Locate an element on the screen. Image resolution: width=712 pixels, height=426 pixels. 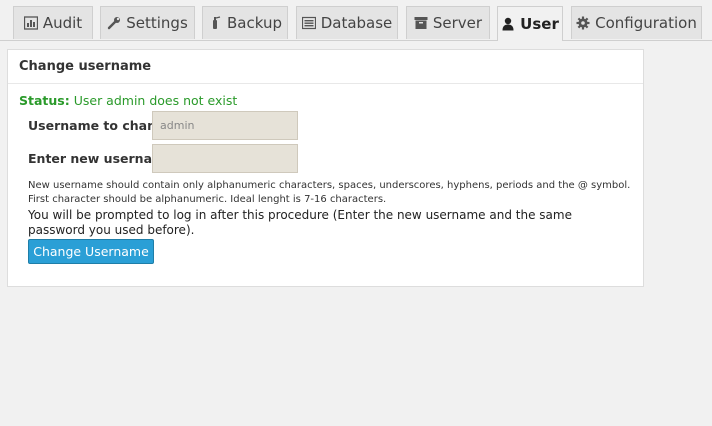
tab-label: Audit is located at coordinates (62, 23).